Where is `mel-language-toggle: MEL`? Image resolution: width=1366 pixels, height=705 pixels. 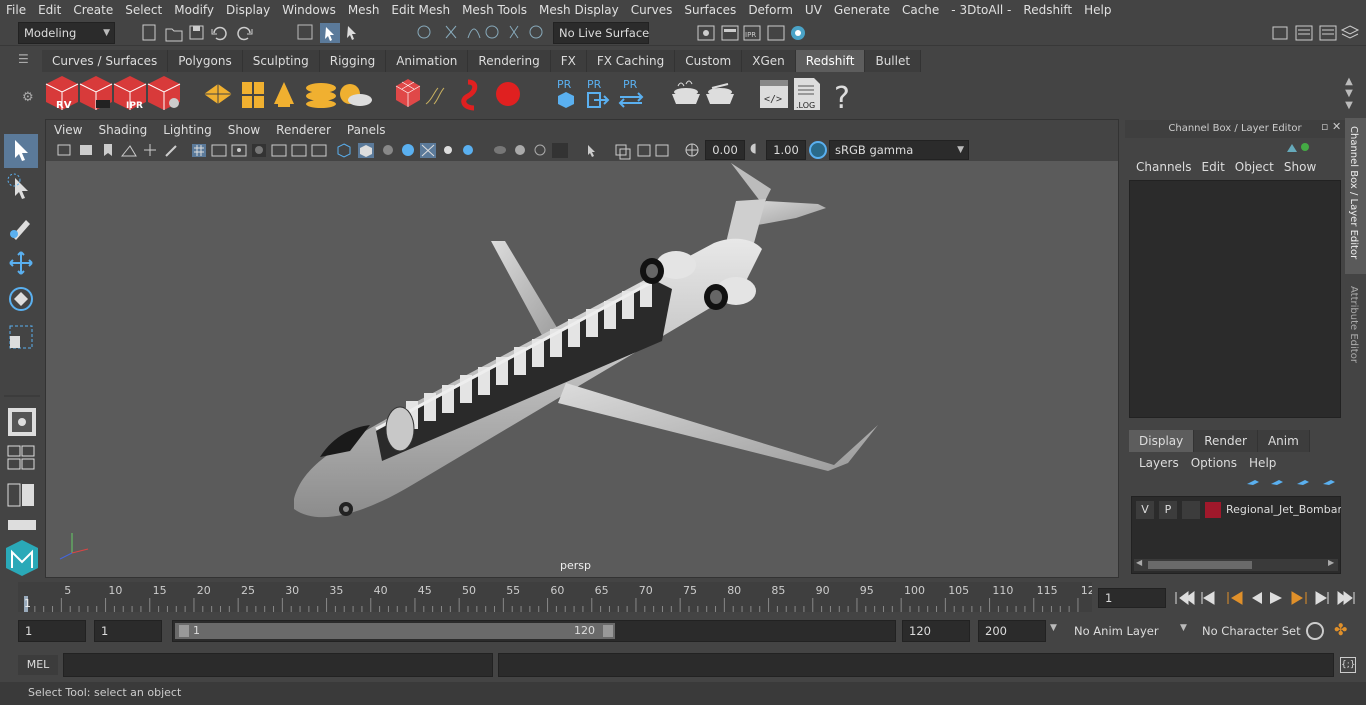 mel-language-toggle: MEL is located at coordinates (38, 665).